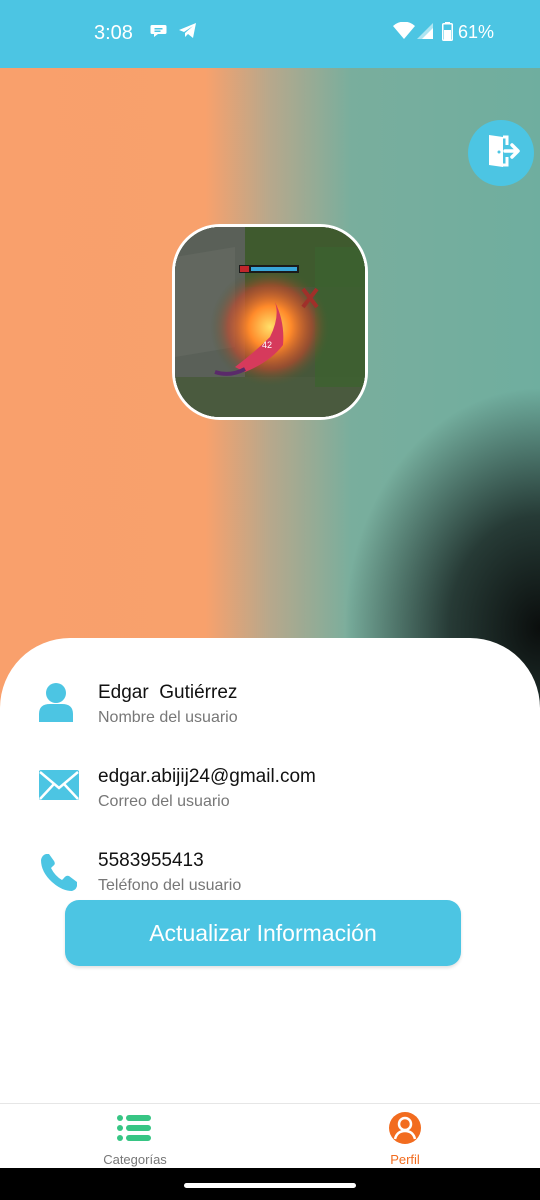 This screenshot has height=1200, width=540. Describe the element at coordinates (151, 860) in the screenshot. I see `user-phone-value: 5583955413` at that location.